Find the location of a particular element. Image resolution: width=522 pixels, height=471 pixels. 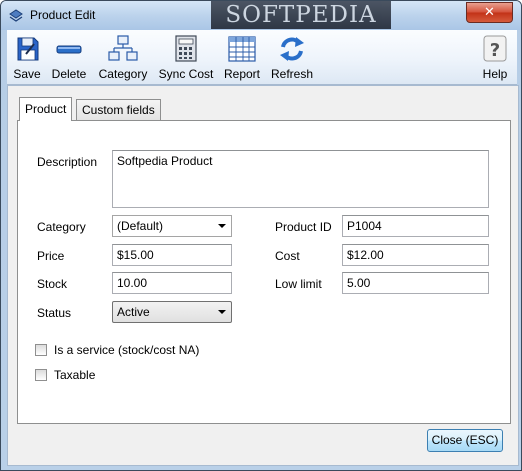

taxable-checkbox-label: Taxable is located at coordinates (75, 375).